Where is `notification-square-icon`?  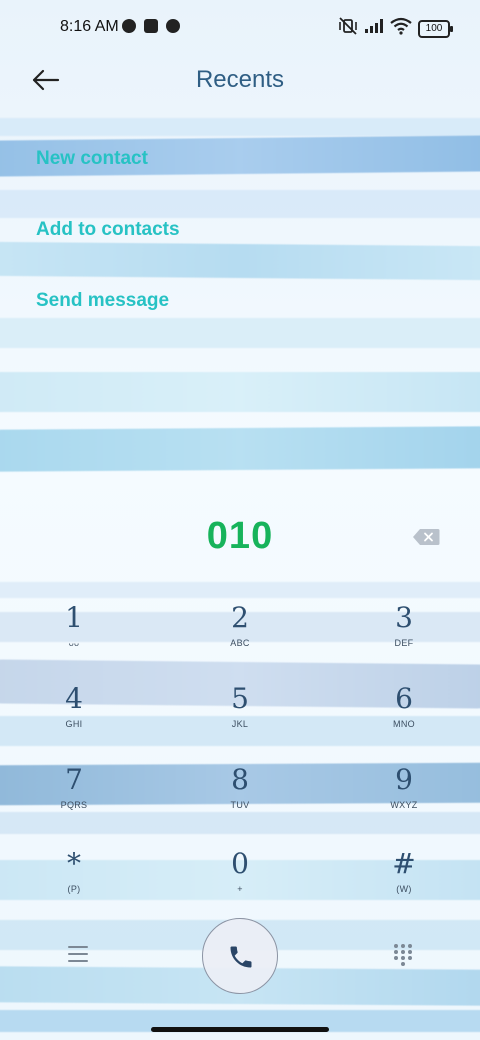 notification-square-icon is located at coordinates (151, 26).